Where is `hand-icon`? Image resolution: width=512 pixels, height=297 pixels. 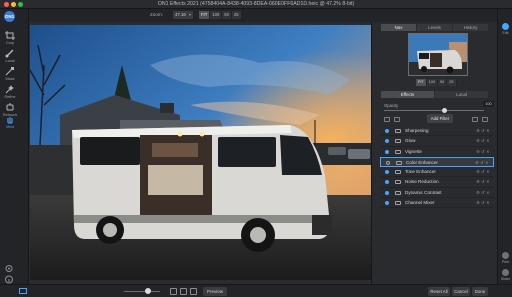 hand-icon is located at coordinates (10, 120).